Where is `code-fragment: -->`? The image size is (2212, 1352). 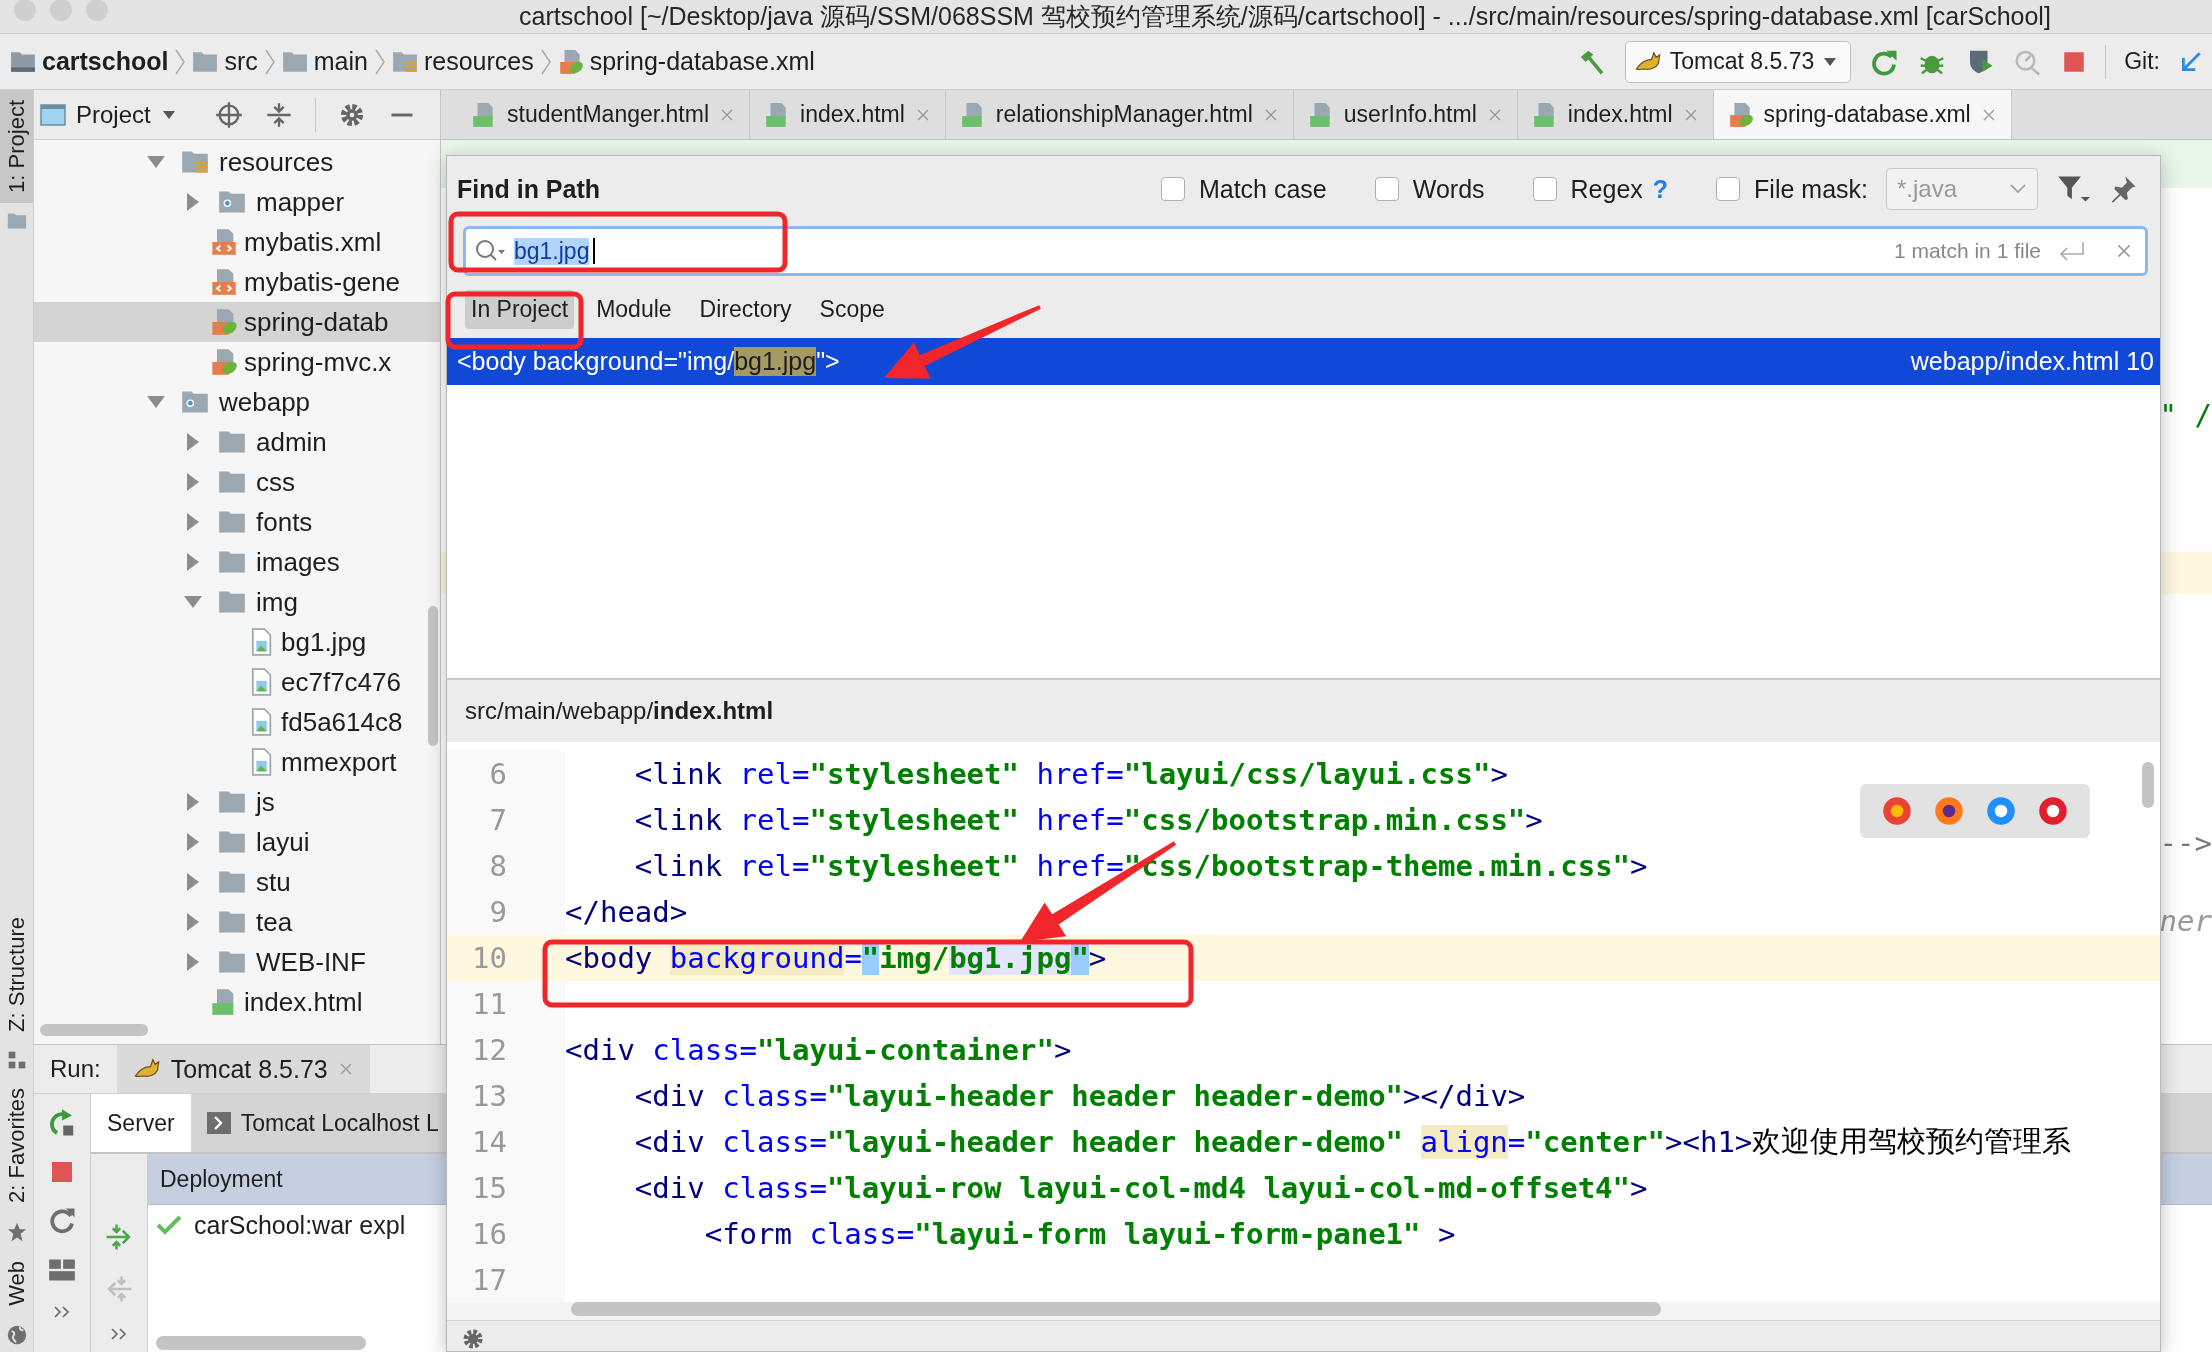 code-fragment: --> is located at coordinates (2185, 843).